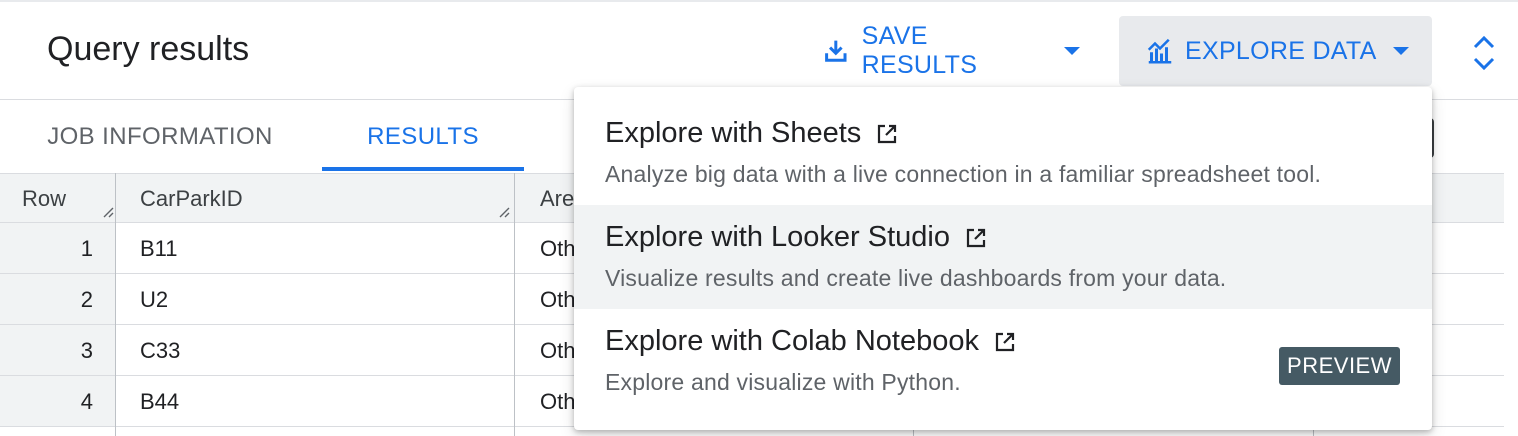 The image size is (1518, 436). What do you see at coordinates (148, 49) in the screenshot?
I see `page-title: Query results` at bounding box center [148, 49].